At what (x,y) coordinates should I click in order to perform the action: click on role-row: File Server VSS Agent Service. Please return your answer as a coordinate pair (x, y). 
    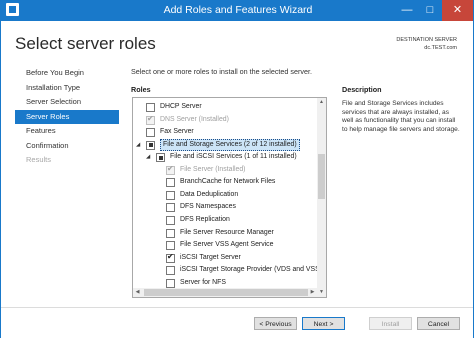
    Looking at the image, I should click on (219, 245).